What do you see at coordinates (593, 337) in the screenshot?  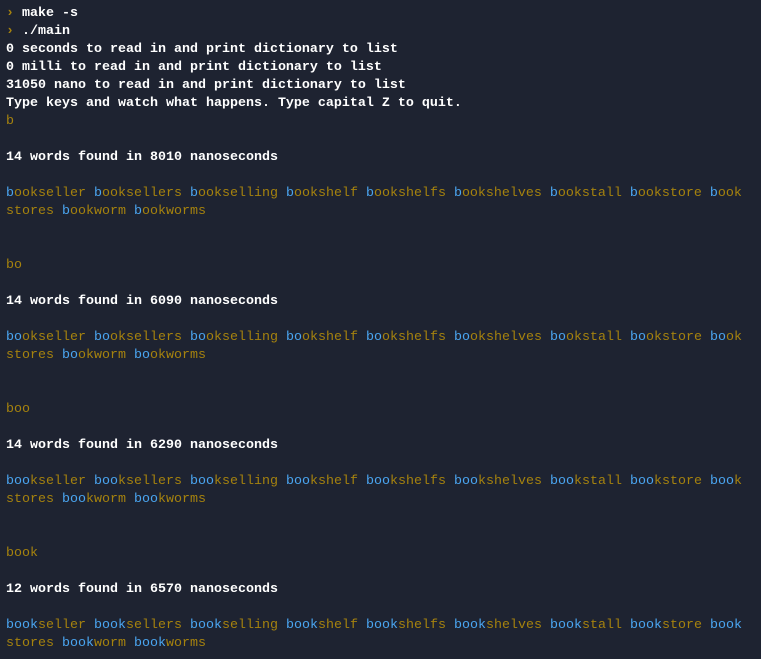 I see `word-remainder: okstall` at bounding box center [593, 337].